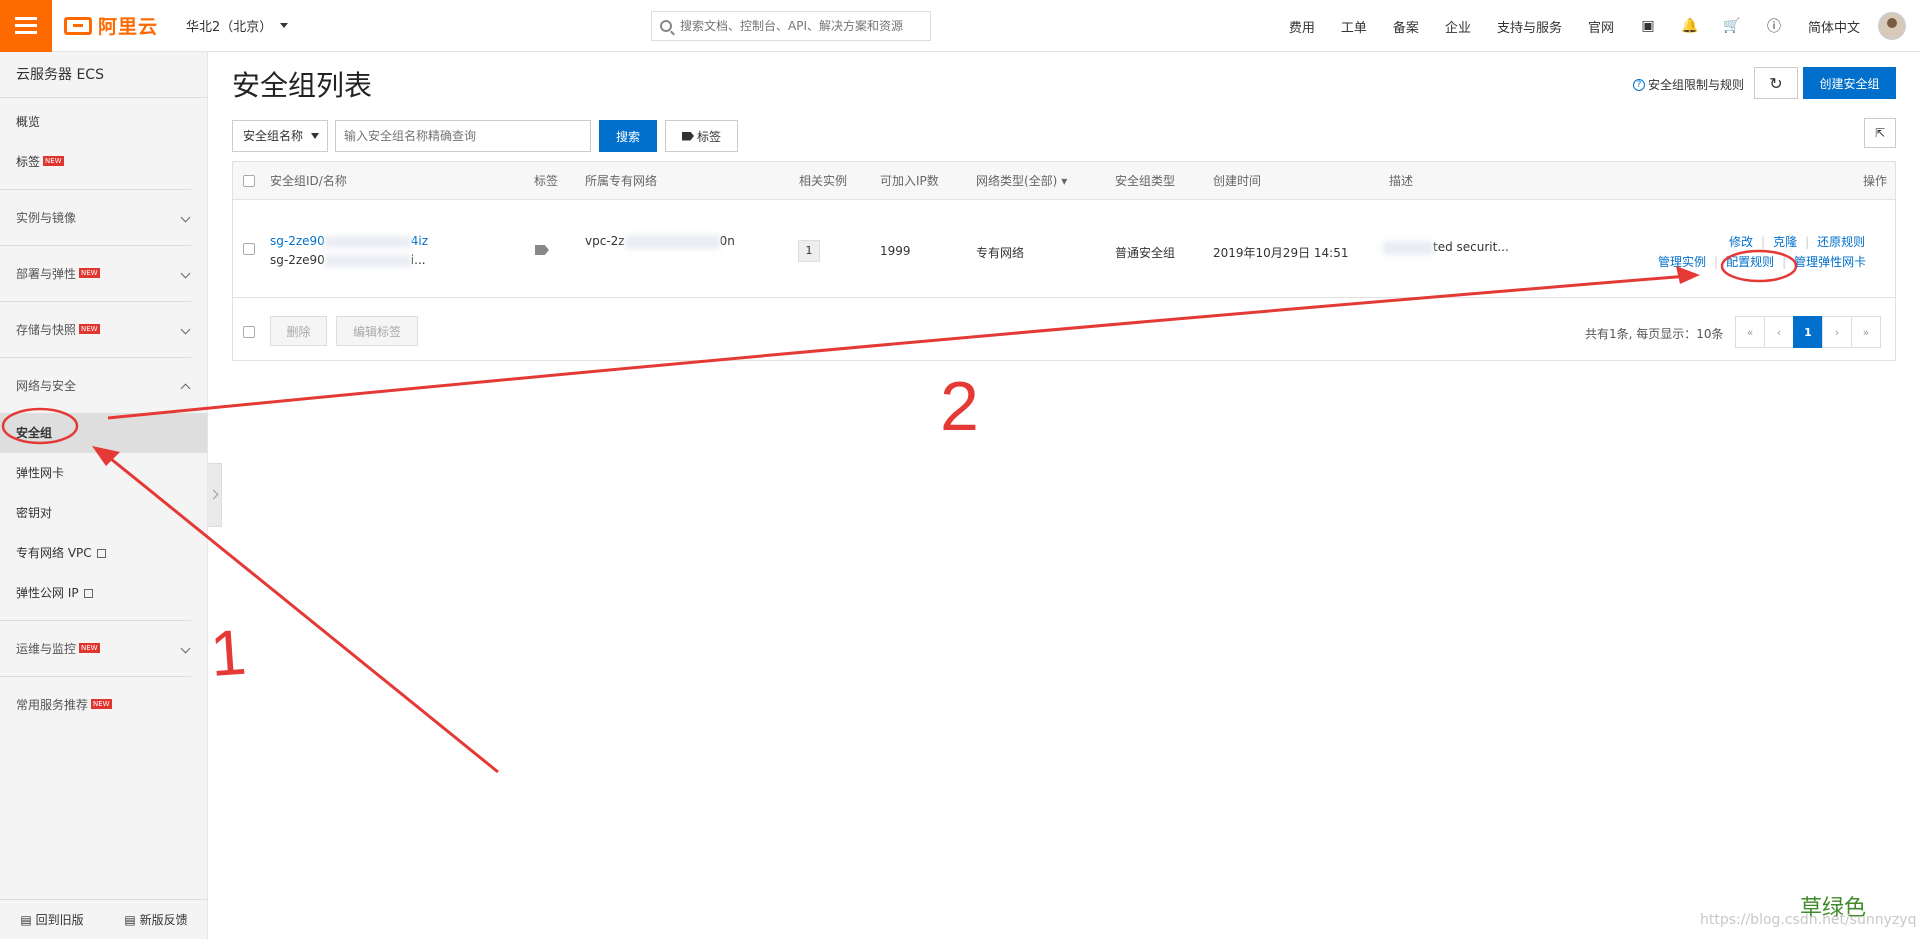  What do you see at coordinates (1779, 332) in the screenshot?
I see `page-prev-button: ‹` at bounding box center [1779, 332].